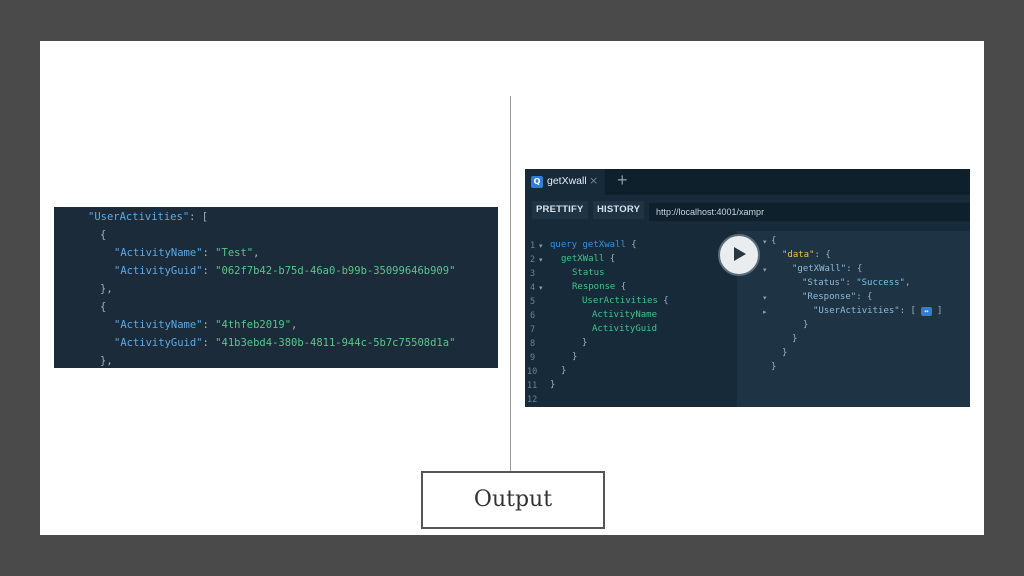 The image size is (1024, 576). I want to click on close-icon: ×, so click(593, 180).